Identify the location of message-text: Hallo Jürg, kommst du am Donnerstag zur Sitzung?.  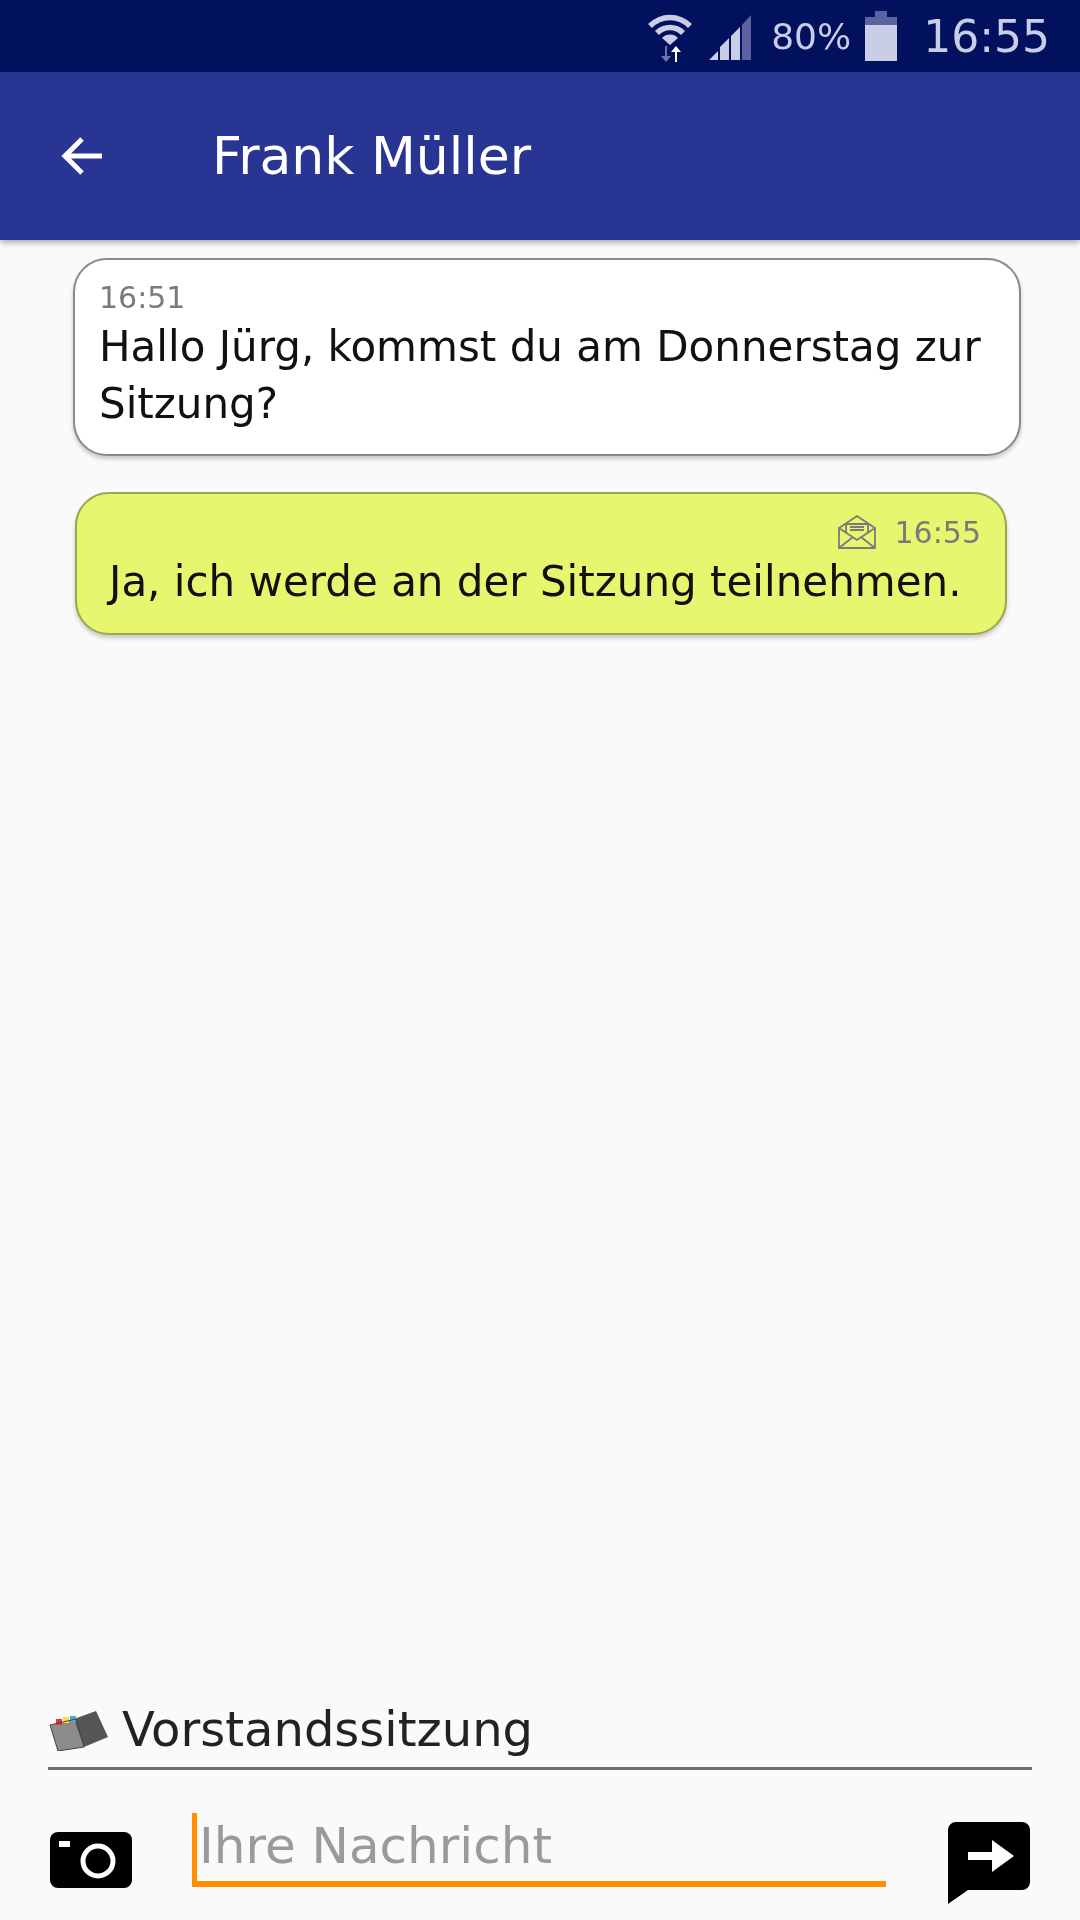
(540, 375).